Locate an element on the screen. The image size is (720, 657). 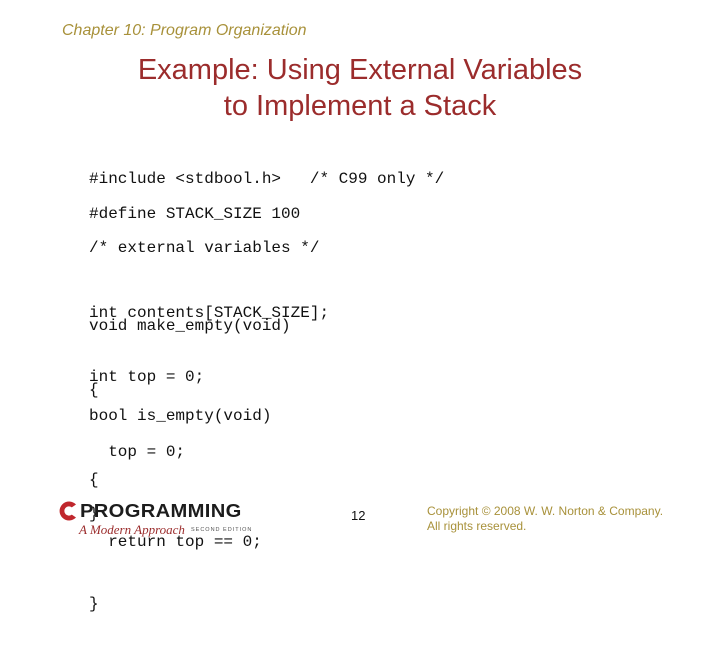
copyright-line-1: Copyright © 2008 W. W. Norton & Company. is located at coordinates (545, 511).